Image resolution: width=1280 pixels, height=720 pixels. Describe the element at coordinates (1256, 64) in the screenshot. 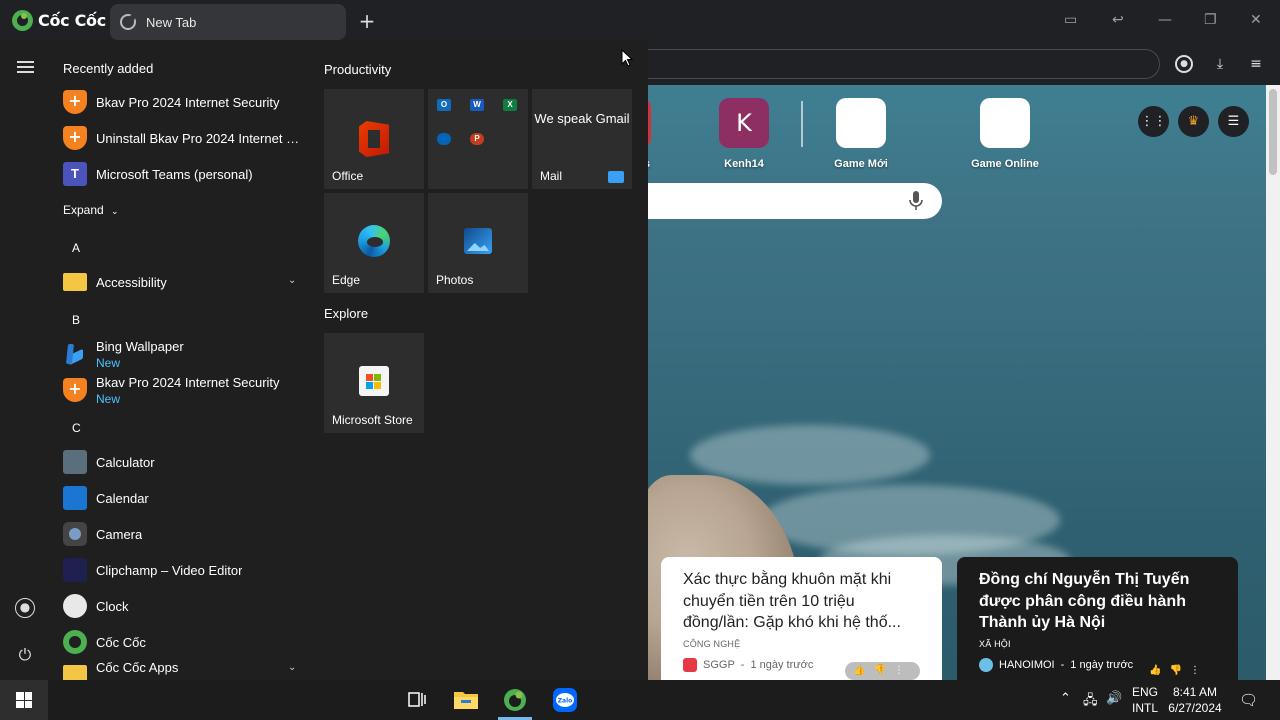

I see `menu-icon: ≡` at that location.